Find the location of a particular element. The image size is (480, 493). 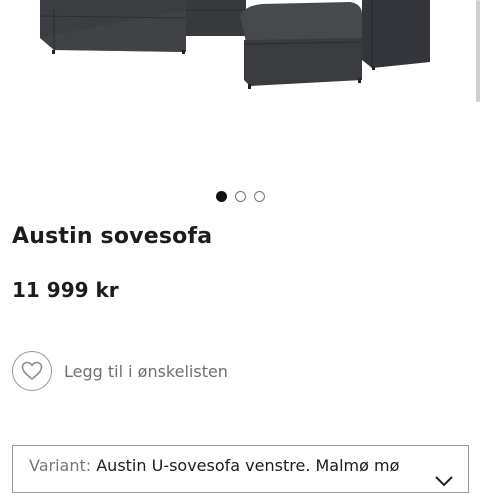

product-title: Austin sovesofa is located at coordinates (112, 236).